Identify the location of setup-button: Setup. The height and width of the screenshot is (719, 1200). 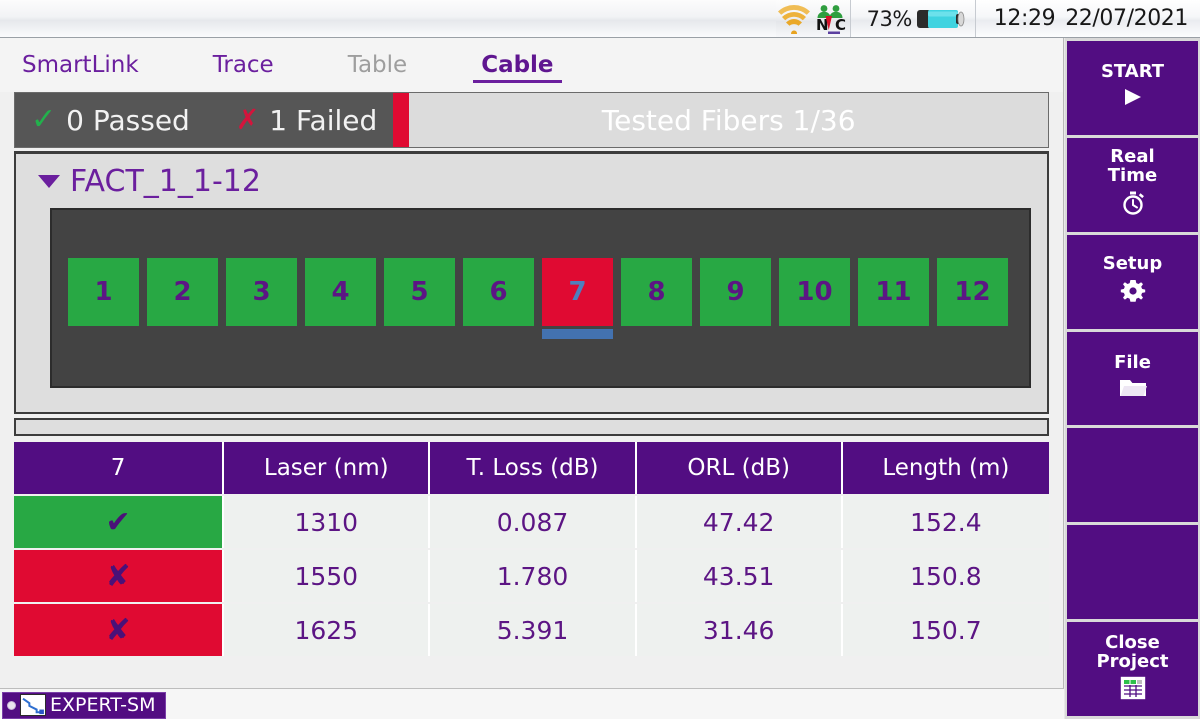
(1132, 281).